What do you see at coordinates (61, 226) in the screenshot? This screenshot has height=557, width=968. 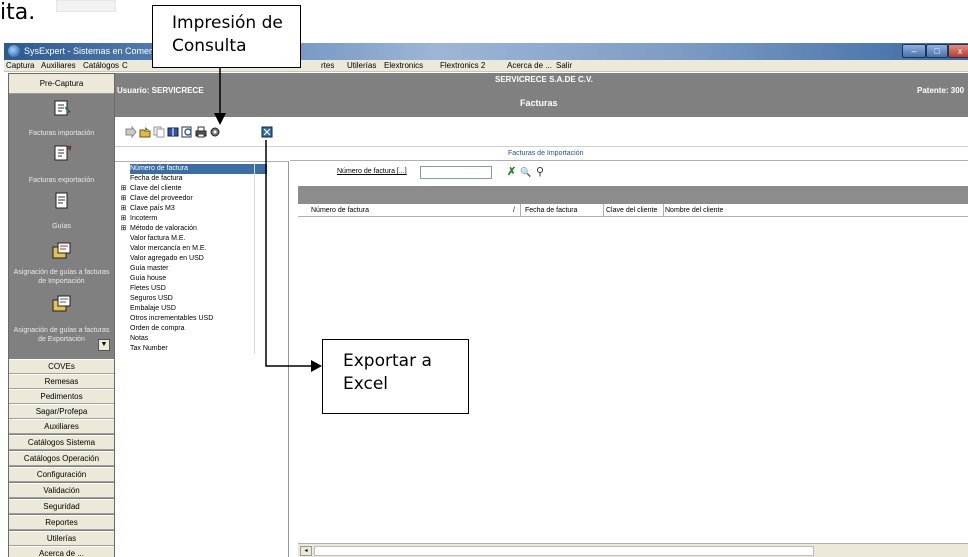 I see `nav-item-guias: Guías` at bounding box center [61, 226].